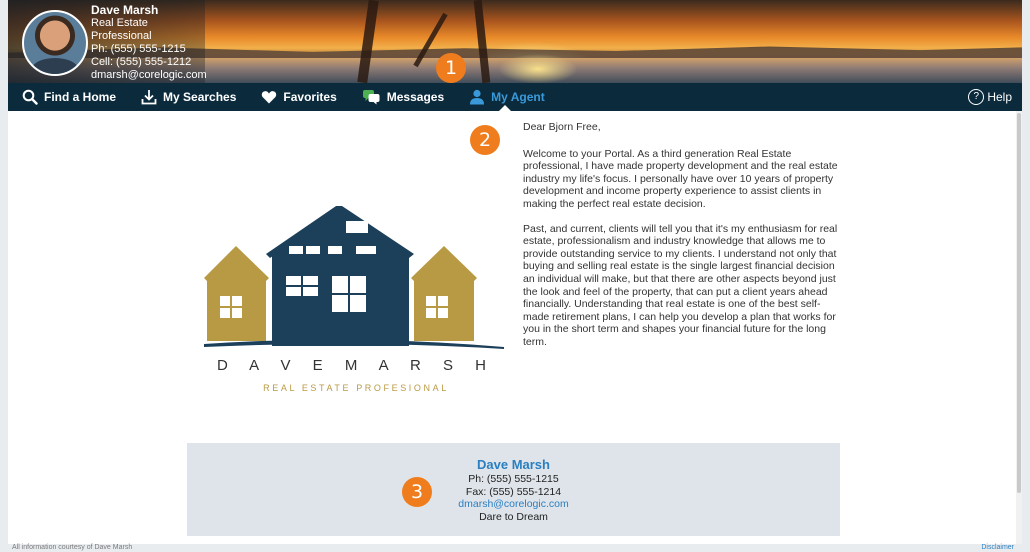 Image resolution: width=1030 pixels, height=552 pixels. Describe the element at coordinates (513, 464) in the screenshot. I see `contact-name: Dave Marsh` at that location.